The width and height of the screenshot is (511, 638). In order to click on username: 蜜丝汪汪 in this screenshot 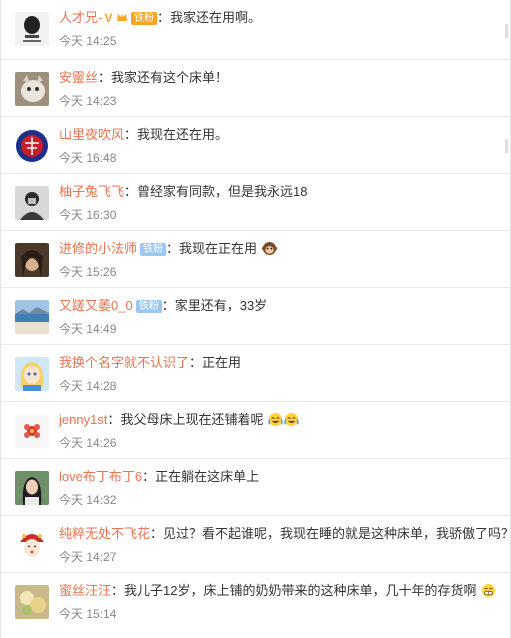, I will do `click(85, 590)`.